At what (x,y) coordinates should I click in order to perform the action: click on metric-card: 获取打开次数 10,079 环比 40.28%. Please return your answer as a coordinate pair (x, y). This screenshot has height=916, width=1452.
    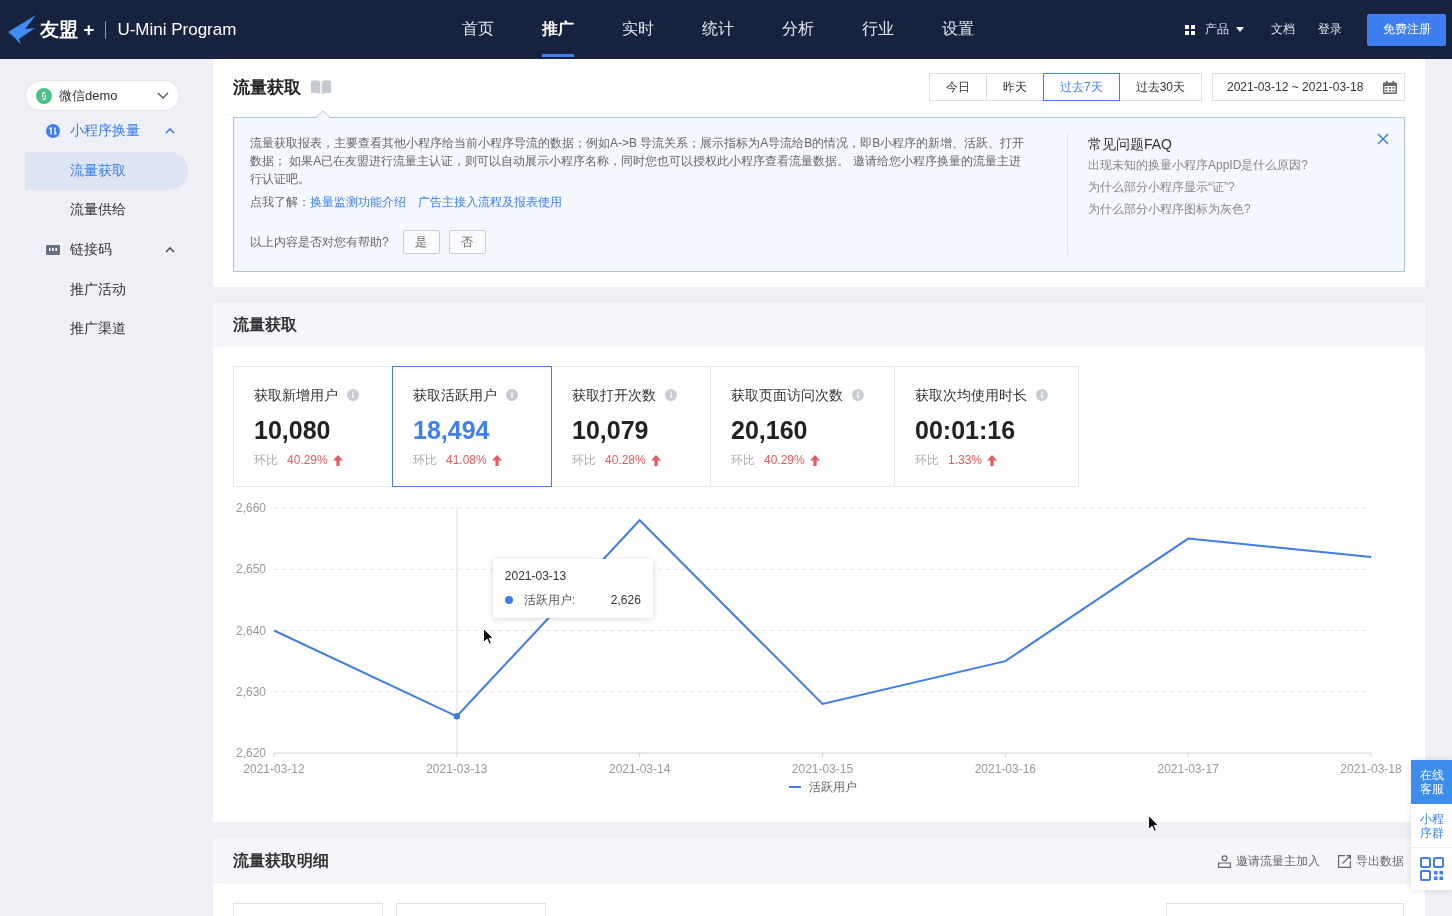
    Looking at the image, I should click on (631, 426).